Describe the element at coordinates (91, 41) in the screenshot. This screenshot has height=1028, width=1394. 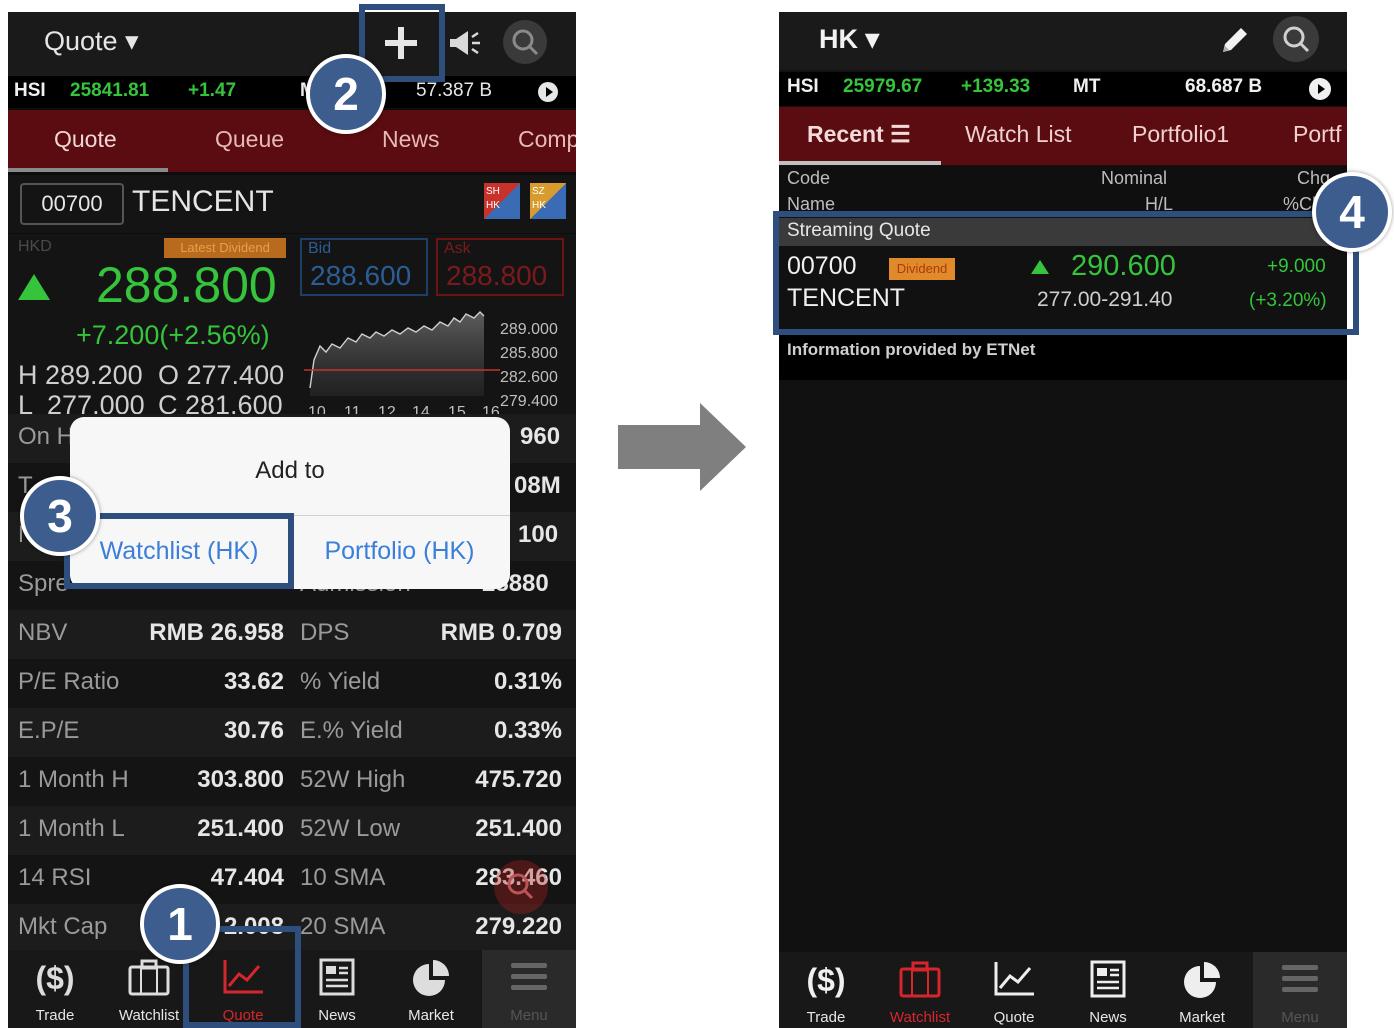
I see `market-selector: Quote ▾` at that location.